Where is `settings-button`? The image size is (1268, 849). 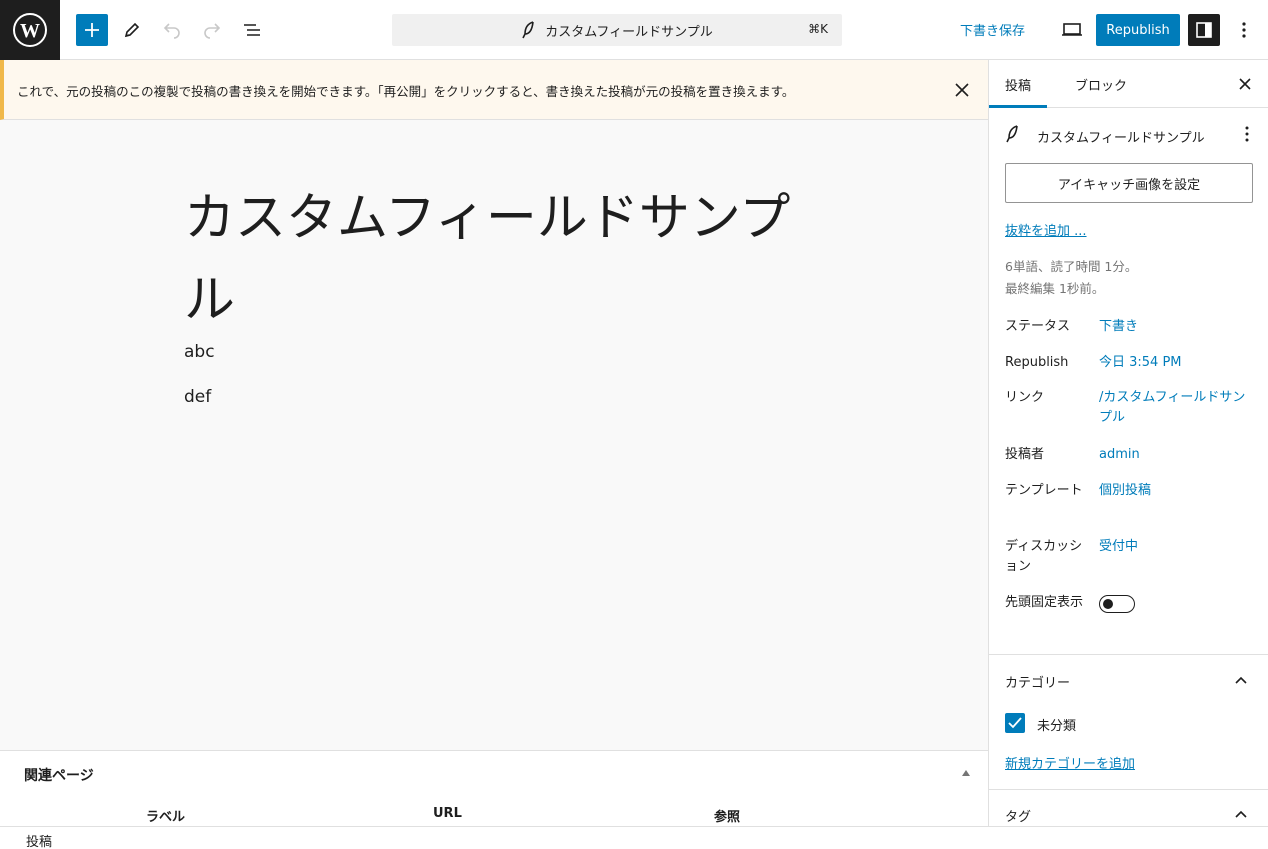 settings-button is located at coordinates (1204, 30).